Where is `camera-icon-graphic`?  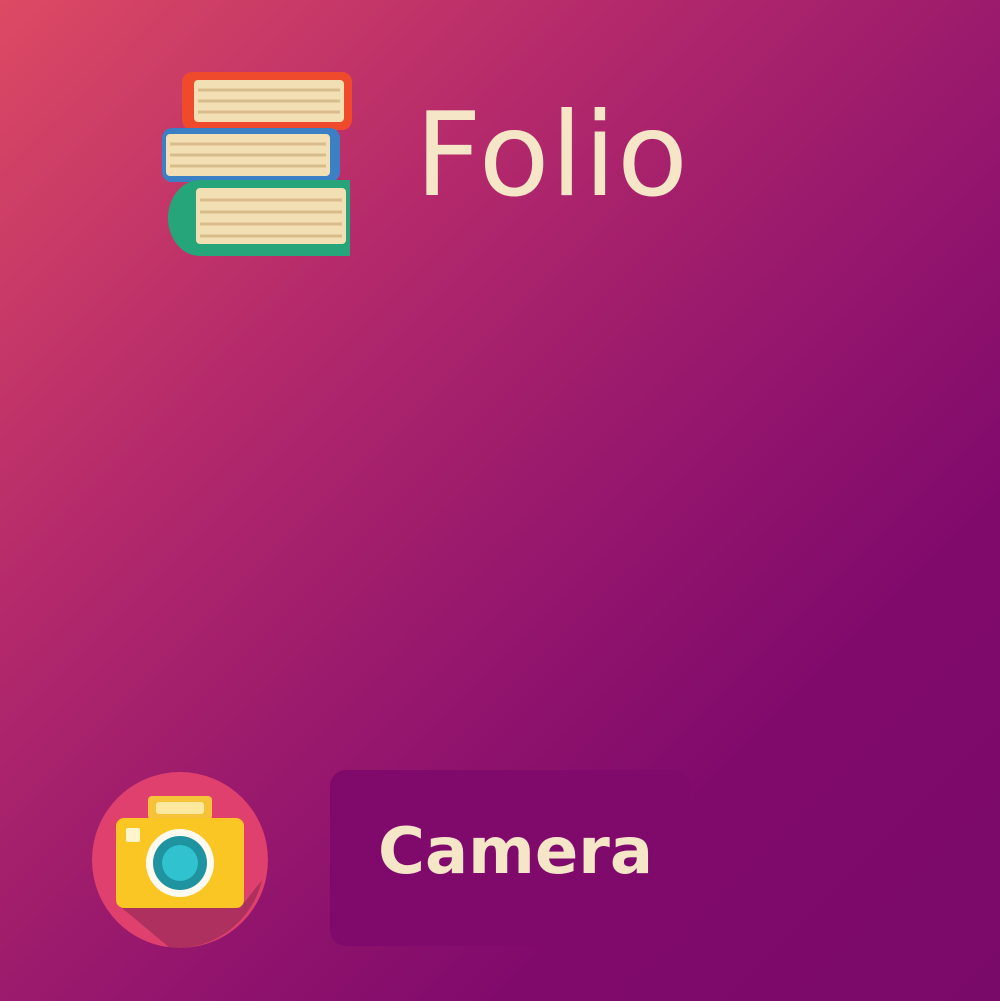
camera-icon-graphic is located at coordinates (180, 860).